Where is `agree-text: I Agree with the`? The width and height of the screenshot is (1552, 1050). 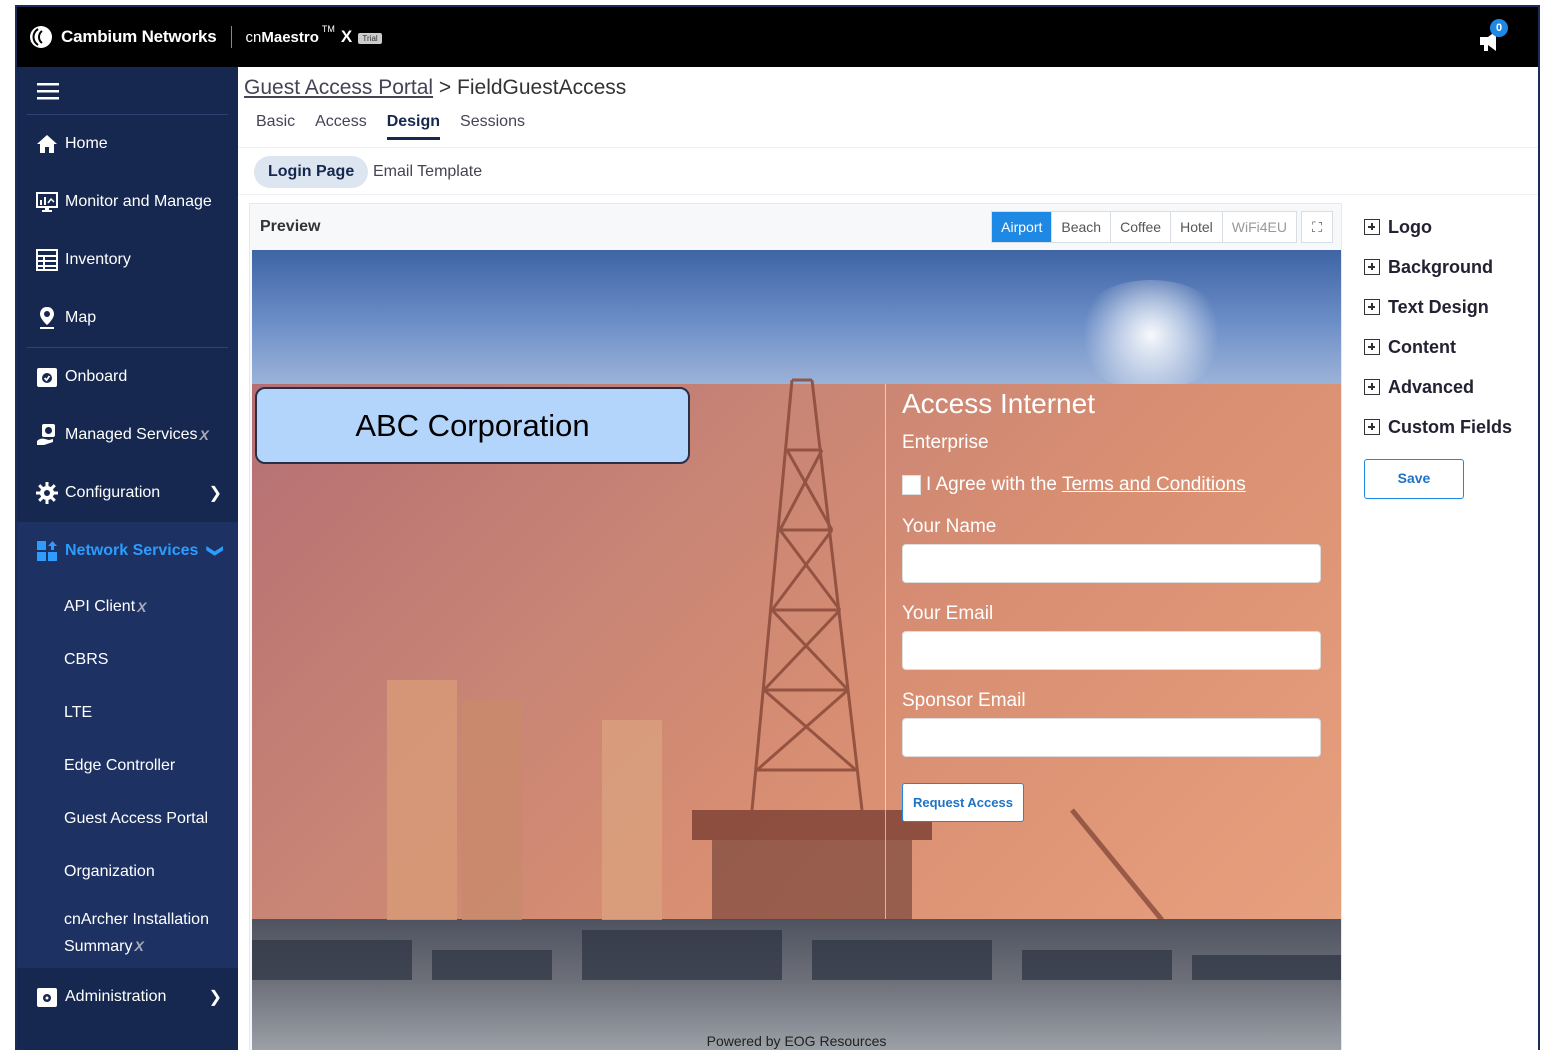 agree-text: I Agree with the is located at coordinates (991, 484).